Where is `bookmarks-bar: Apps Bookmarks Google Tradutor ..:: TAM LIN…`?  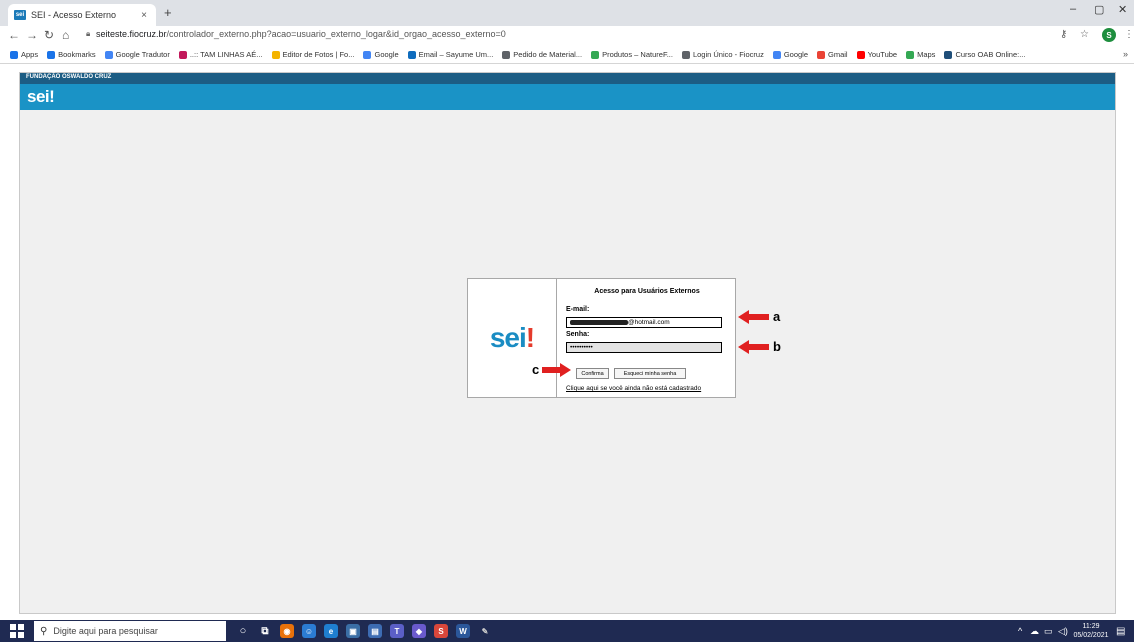 bookmarks-bar: Apps Bookmarks Google Tradutor ..:: TAM LIN… is located at coordinates (567, 55).